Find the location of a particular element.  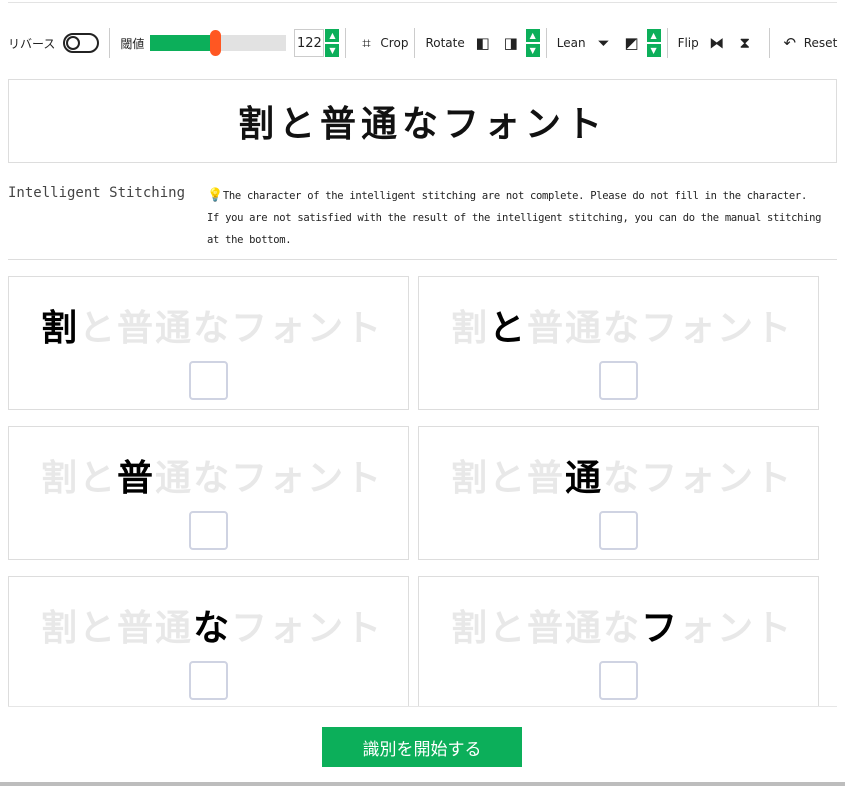

top-divider is located at coordinates (422, 2).